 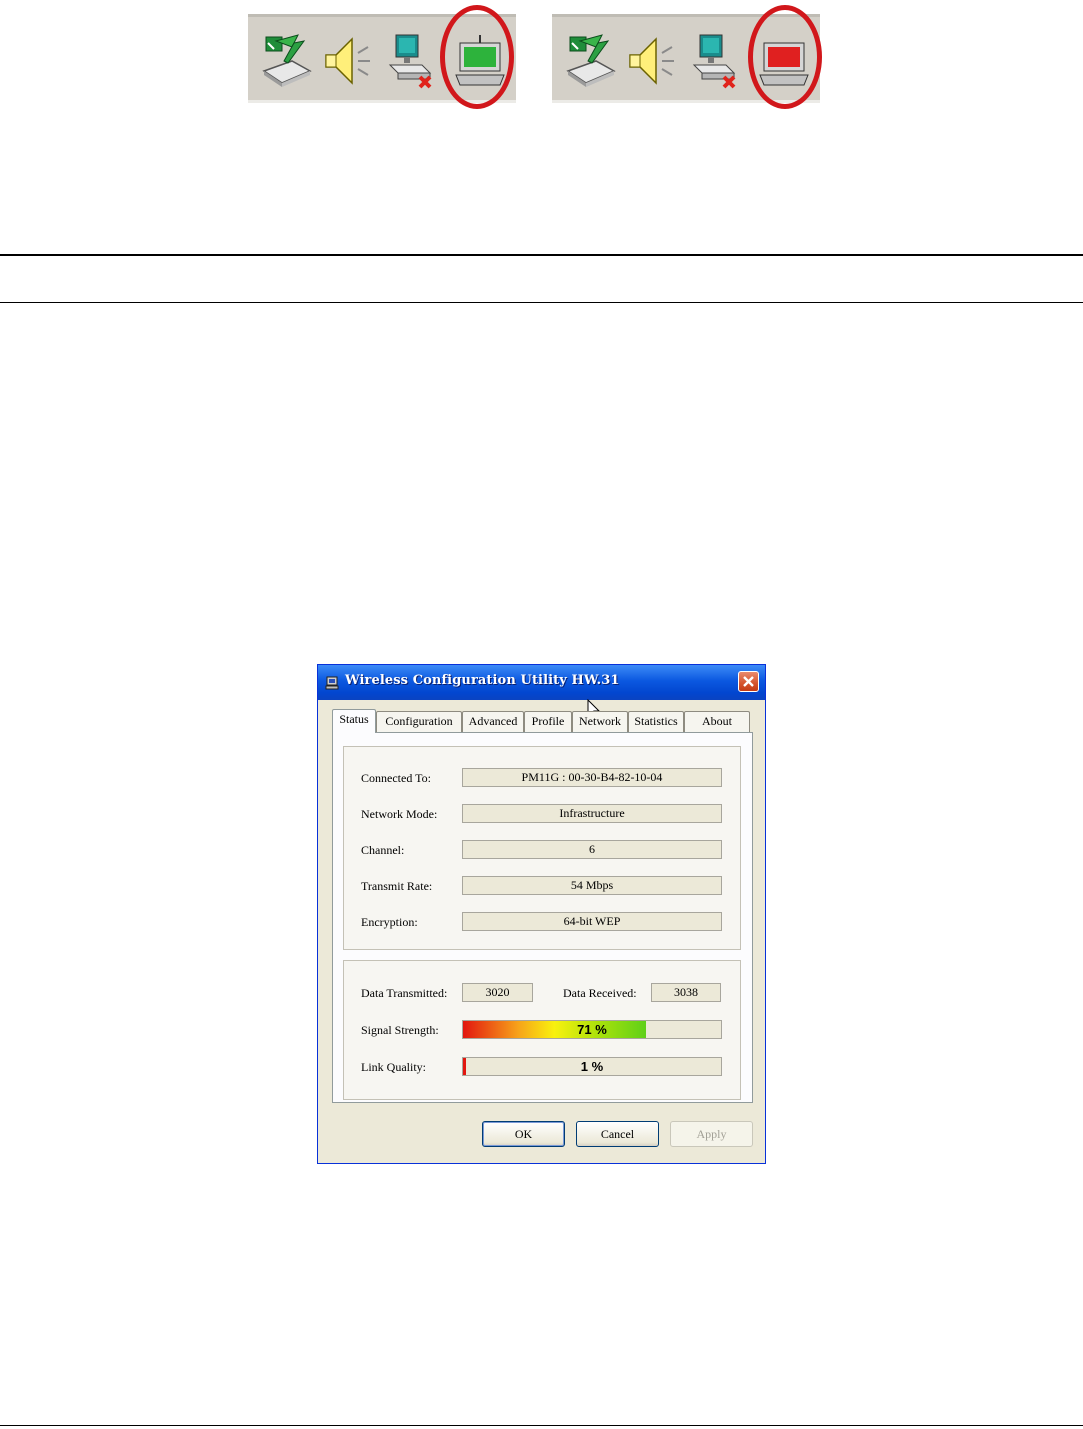 I want to click on signal-strength-bar: 71 %, so click(x=592, y=1029).